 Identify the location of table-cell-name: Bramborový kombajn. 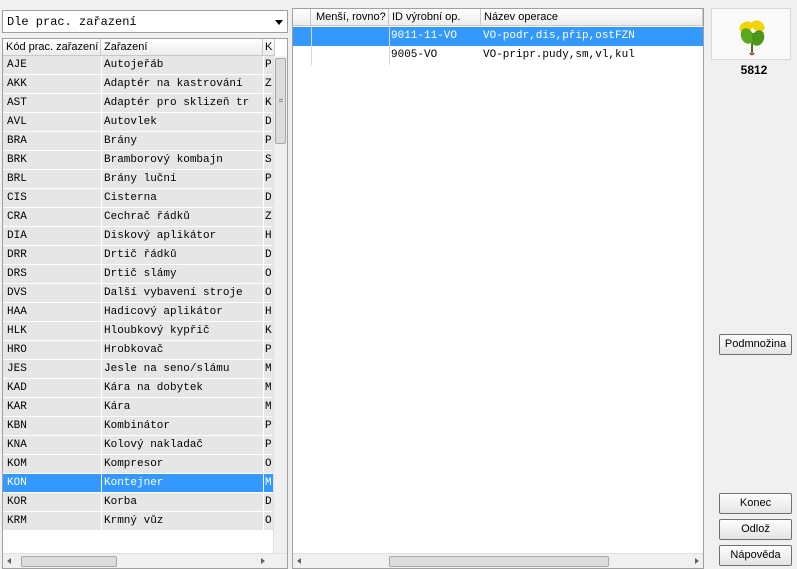
(163, 160).